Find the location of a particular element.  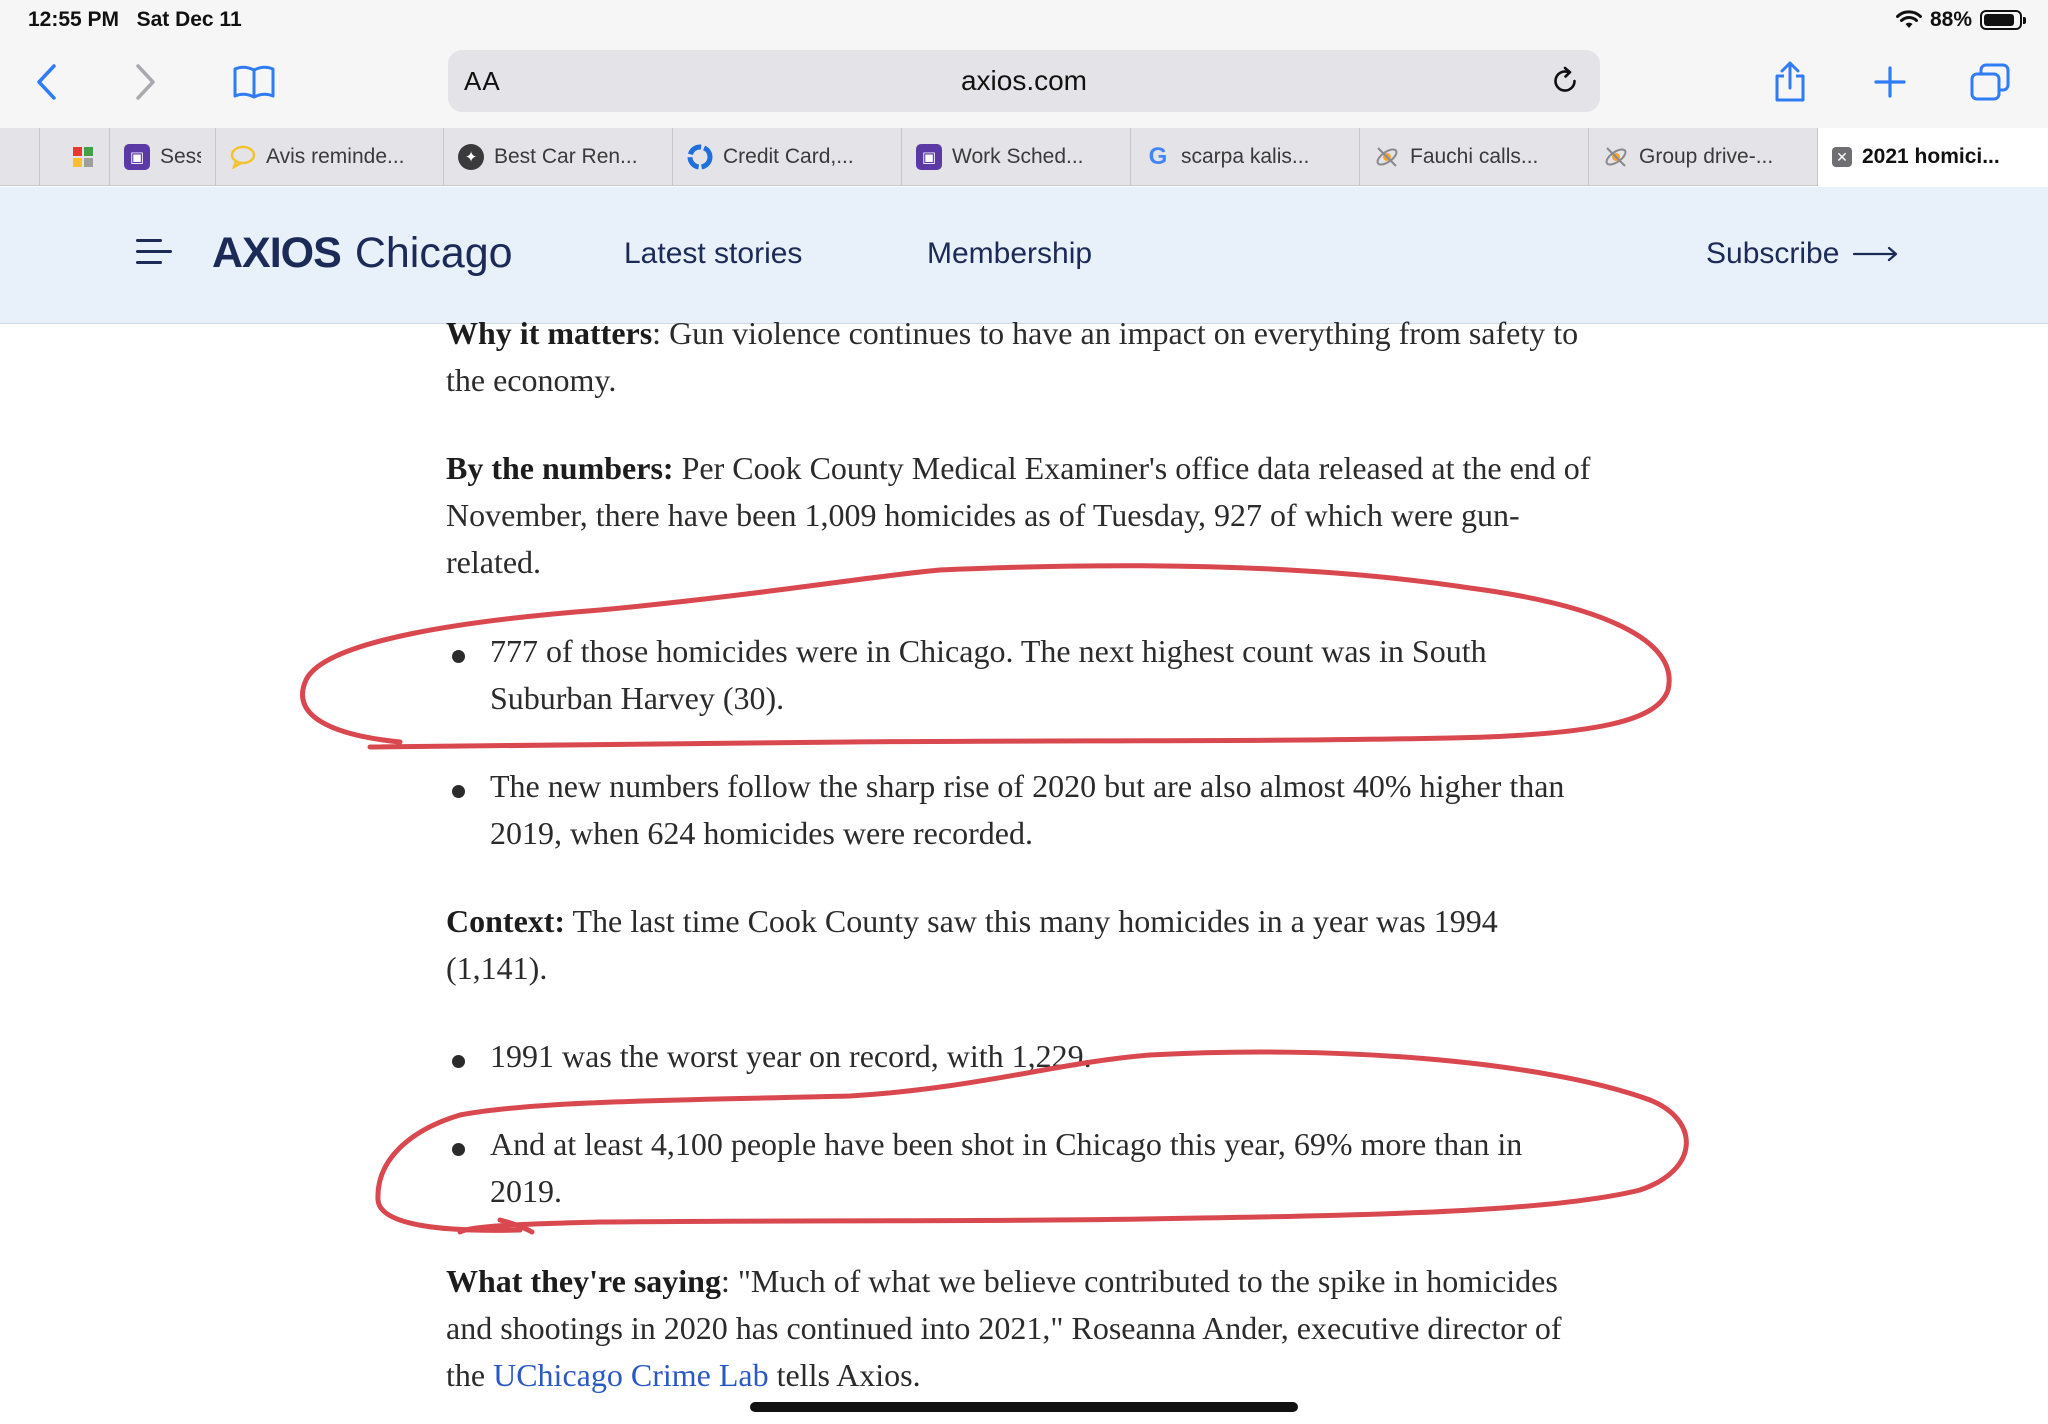

bookmarks-button is located at coordinates (254, 82).